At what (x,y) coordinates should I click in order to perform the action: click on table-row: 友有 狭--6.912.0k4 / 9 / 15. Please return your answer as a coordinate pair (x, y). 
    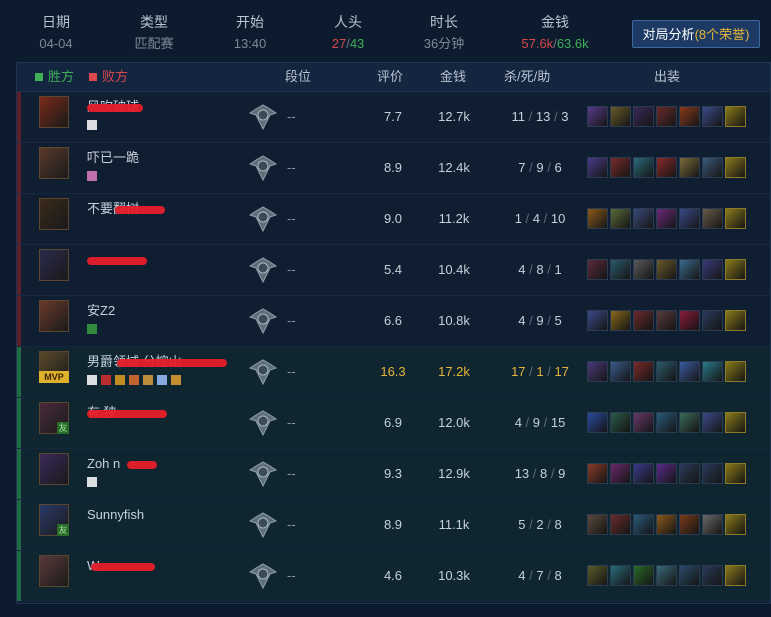
    Looking at the image, I should click on (393, 423).